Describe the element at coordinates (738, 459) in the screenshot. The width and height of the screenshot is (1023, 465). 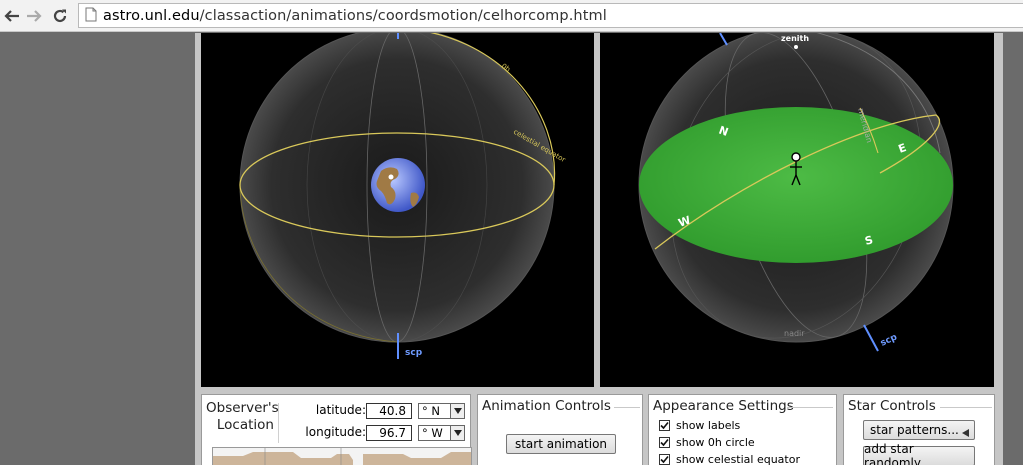
I see `show-celestial-equator-label: show celestial equator` at that location.